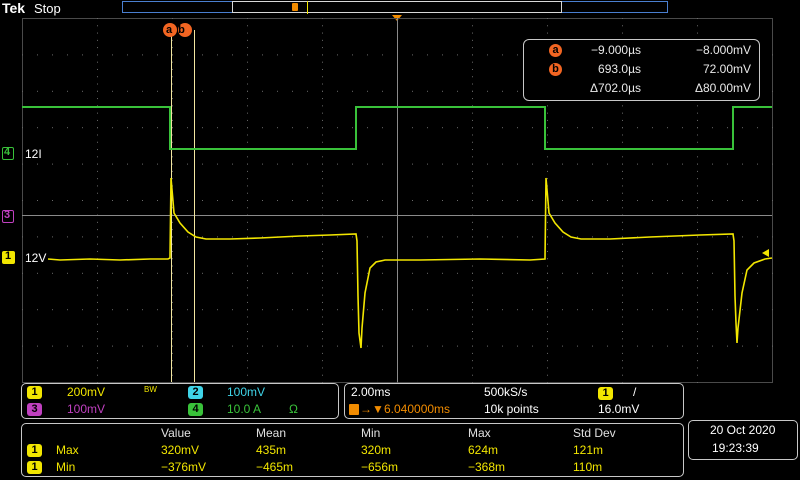  Describe the element at coordinates (380, 467) in the screenshot. I see `meas-row-min-min: −656m` at that location.